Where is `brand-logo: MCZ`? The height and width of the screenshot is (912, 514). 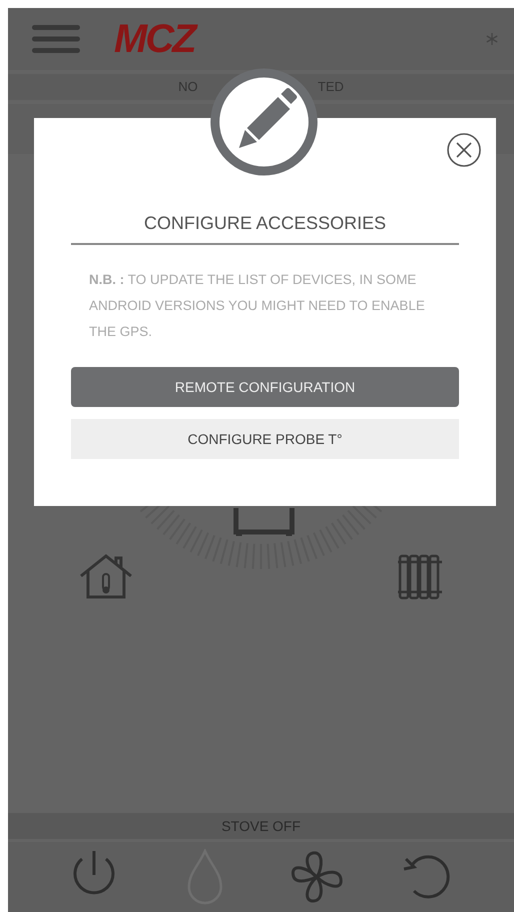
brand-logo: MCZ is located at coordinates (156, 39).